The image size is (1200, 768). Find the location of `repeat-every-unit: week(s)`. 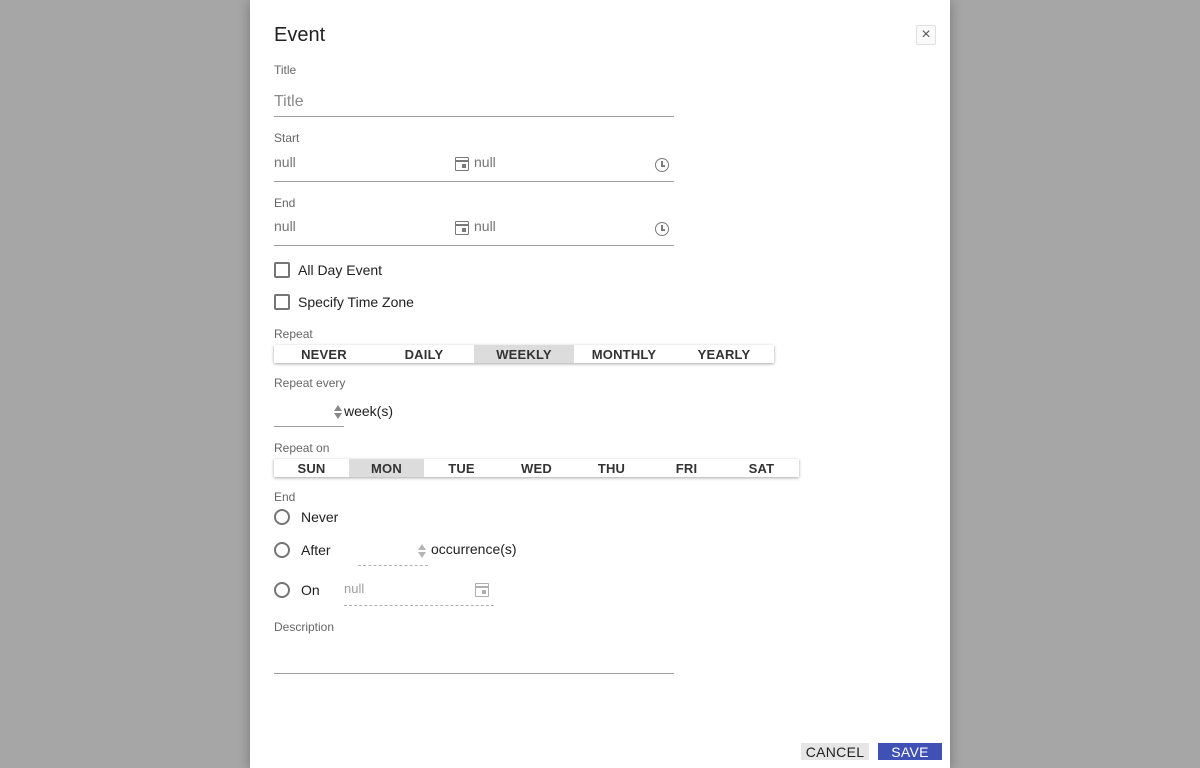

repeat-every-unit: week(s) is located at coordinates (369, 411).